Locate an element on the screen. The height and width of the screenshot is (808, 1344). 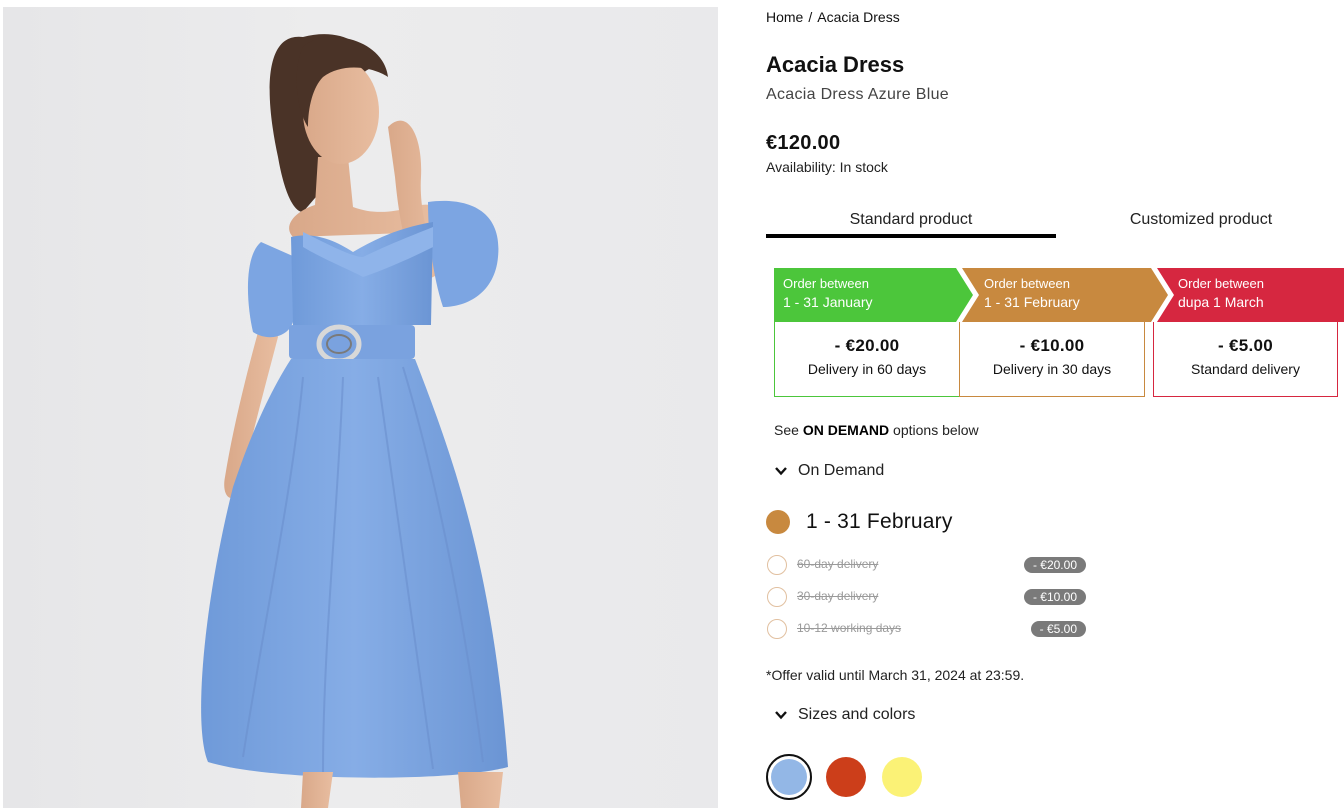
tier-discount: - €20.00 is located at coordinates (867, 345).